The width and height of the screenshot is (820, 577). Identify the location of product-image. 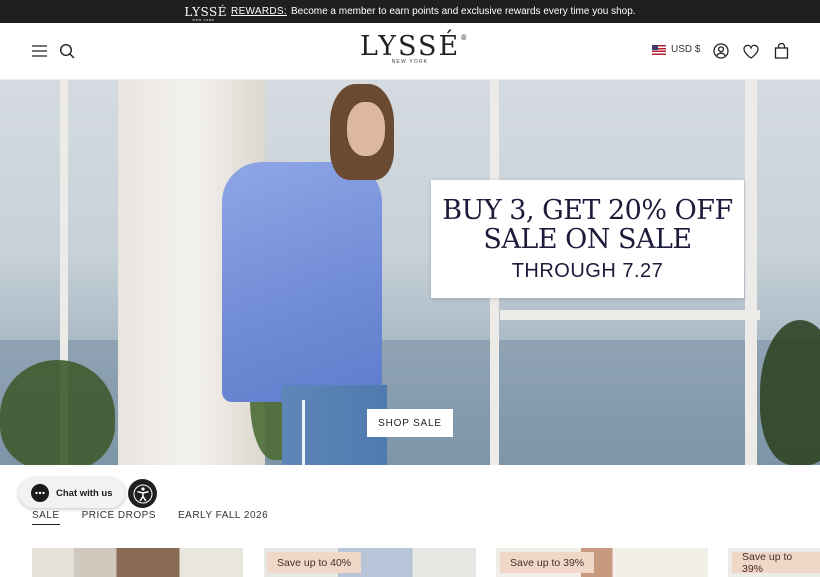
(137, 562).